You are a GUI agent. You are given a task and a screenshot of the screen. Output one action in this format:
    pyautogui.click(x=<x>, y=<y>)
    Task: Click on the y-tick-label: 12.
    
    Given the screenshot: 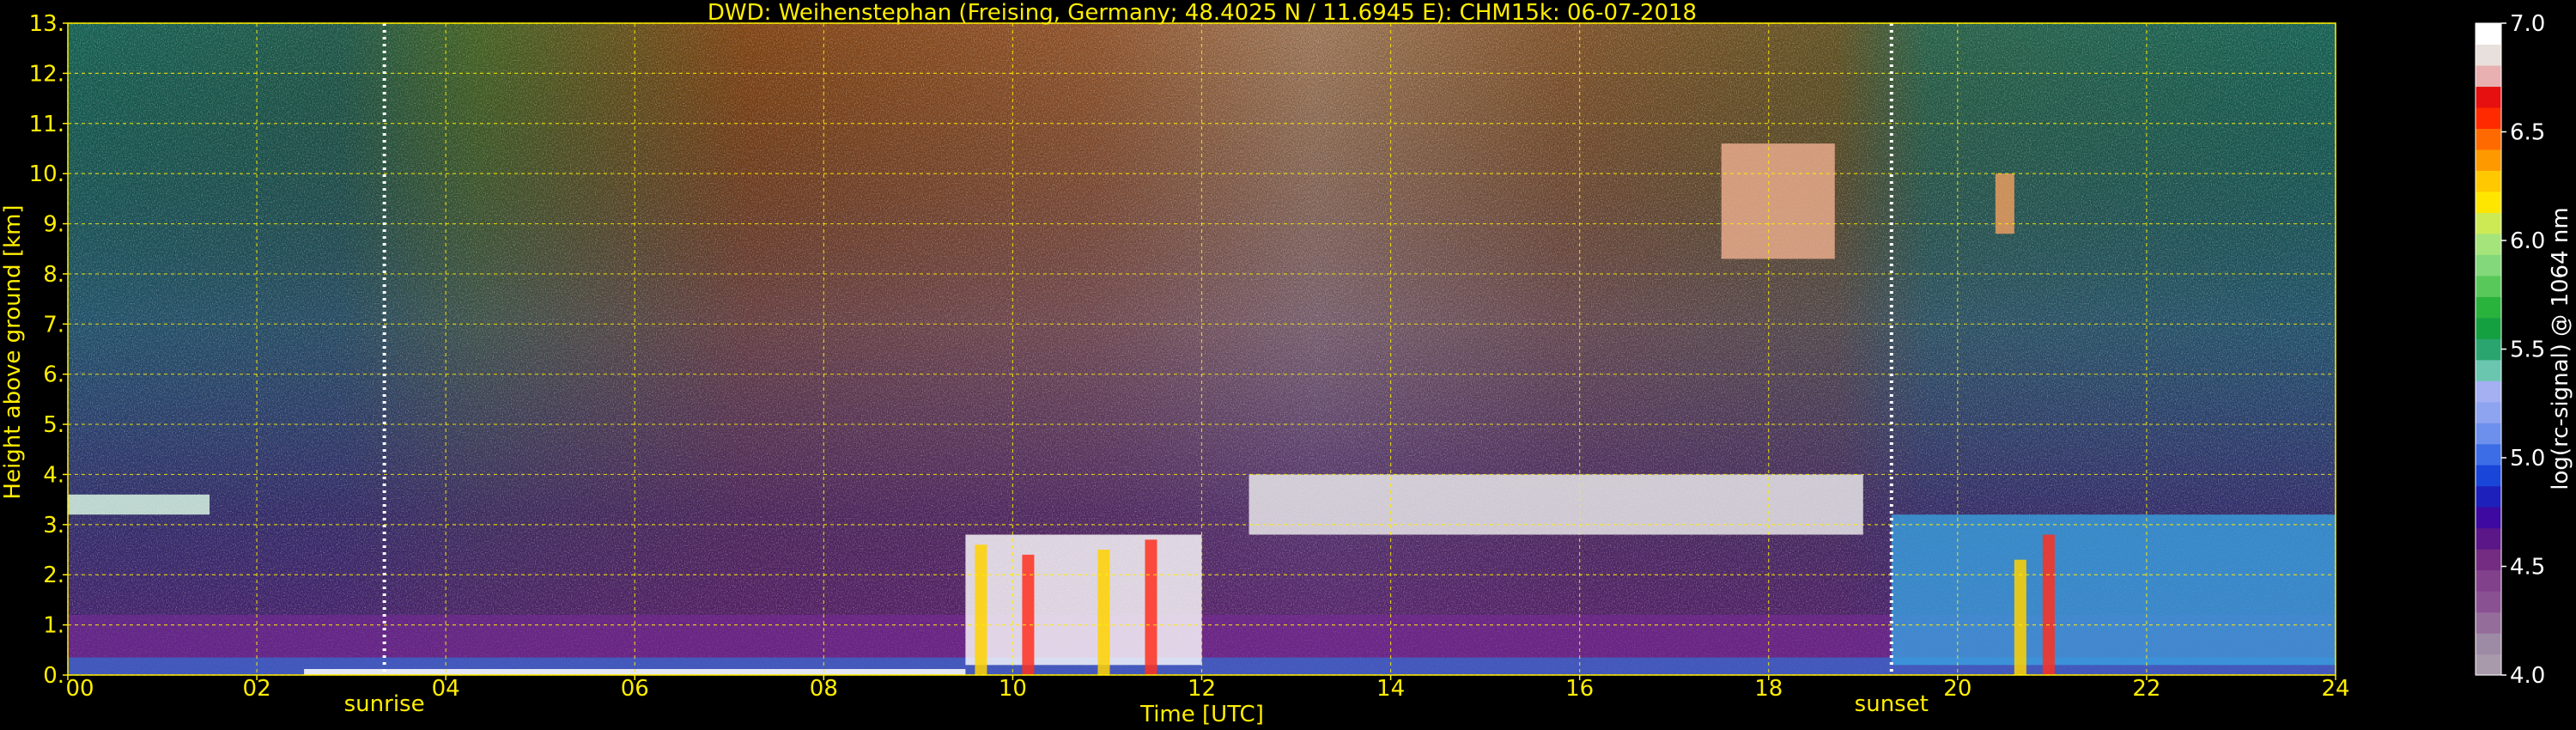 What is the action you would take?
    pyautogui.click(x=46, y=74)
    